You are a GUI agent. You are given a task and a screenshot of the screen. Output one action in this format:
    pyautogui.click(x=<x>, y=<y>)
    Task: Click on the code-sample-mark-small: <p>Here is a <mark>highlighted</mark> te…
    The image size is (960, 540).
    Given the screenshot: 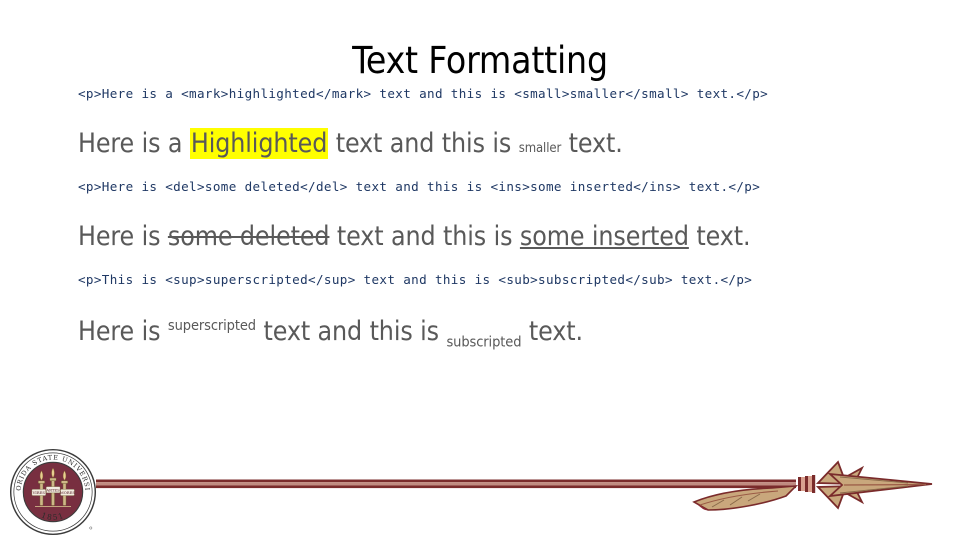 What is the action you would take?
    pyautogui.click(x=423, y=93)
    